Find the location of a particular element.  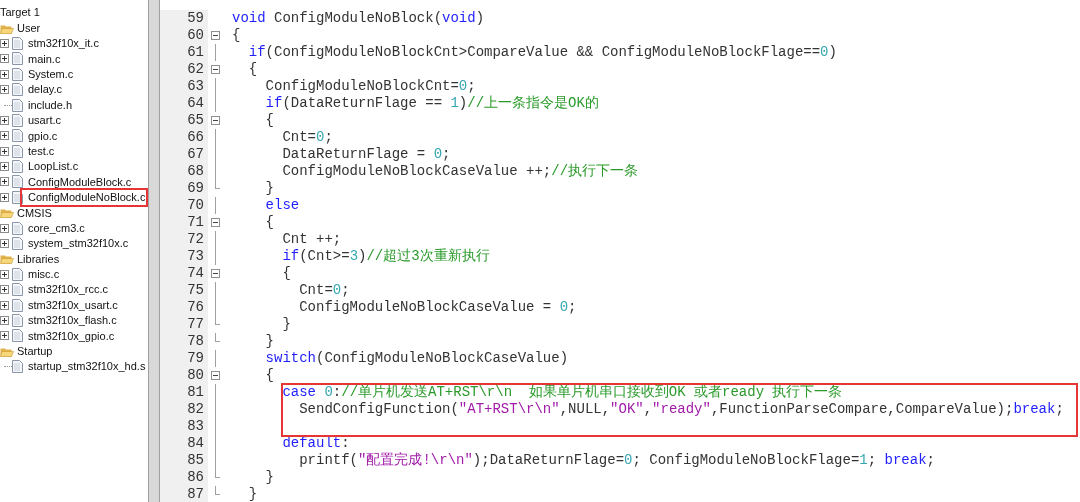

line-number: 62 is located at coordinates (184, 69).